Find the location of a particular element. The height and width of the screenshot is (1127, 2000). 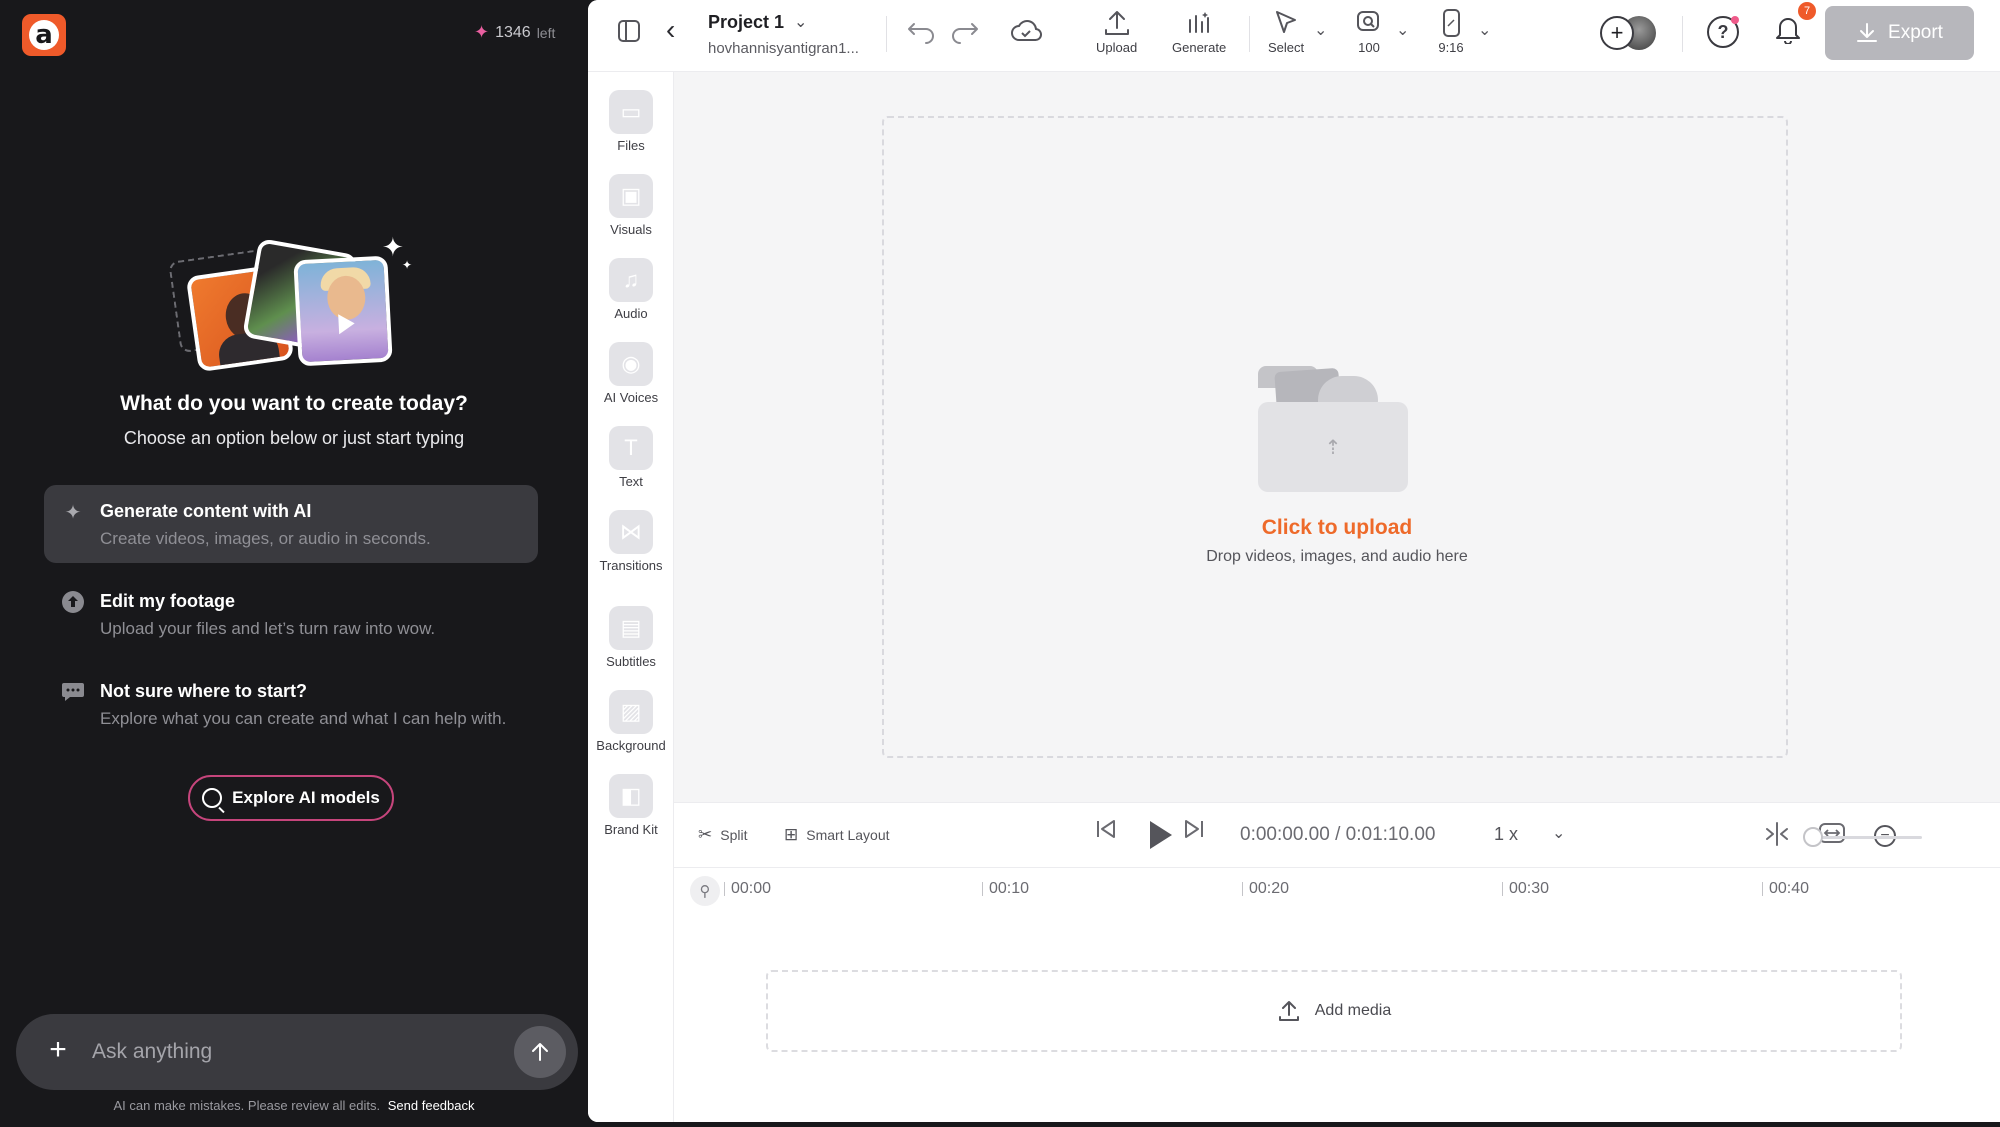

aspect-ratio-button: 9:16 is located at coordinates (1451, 31).